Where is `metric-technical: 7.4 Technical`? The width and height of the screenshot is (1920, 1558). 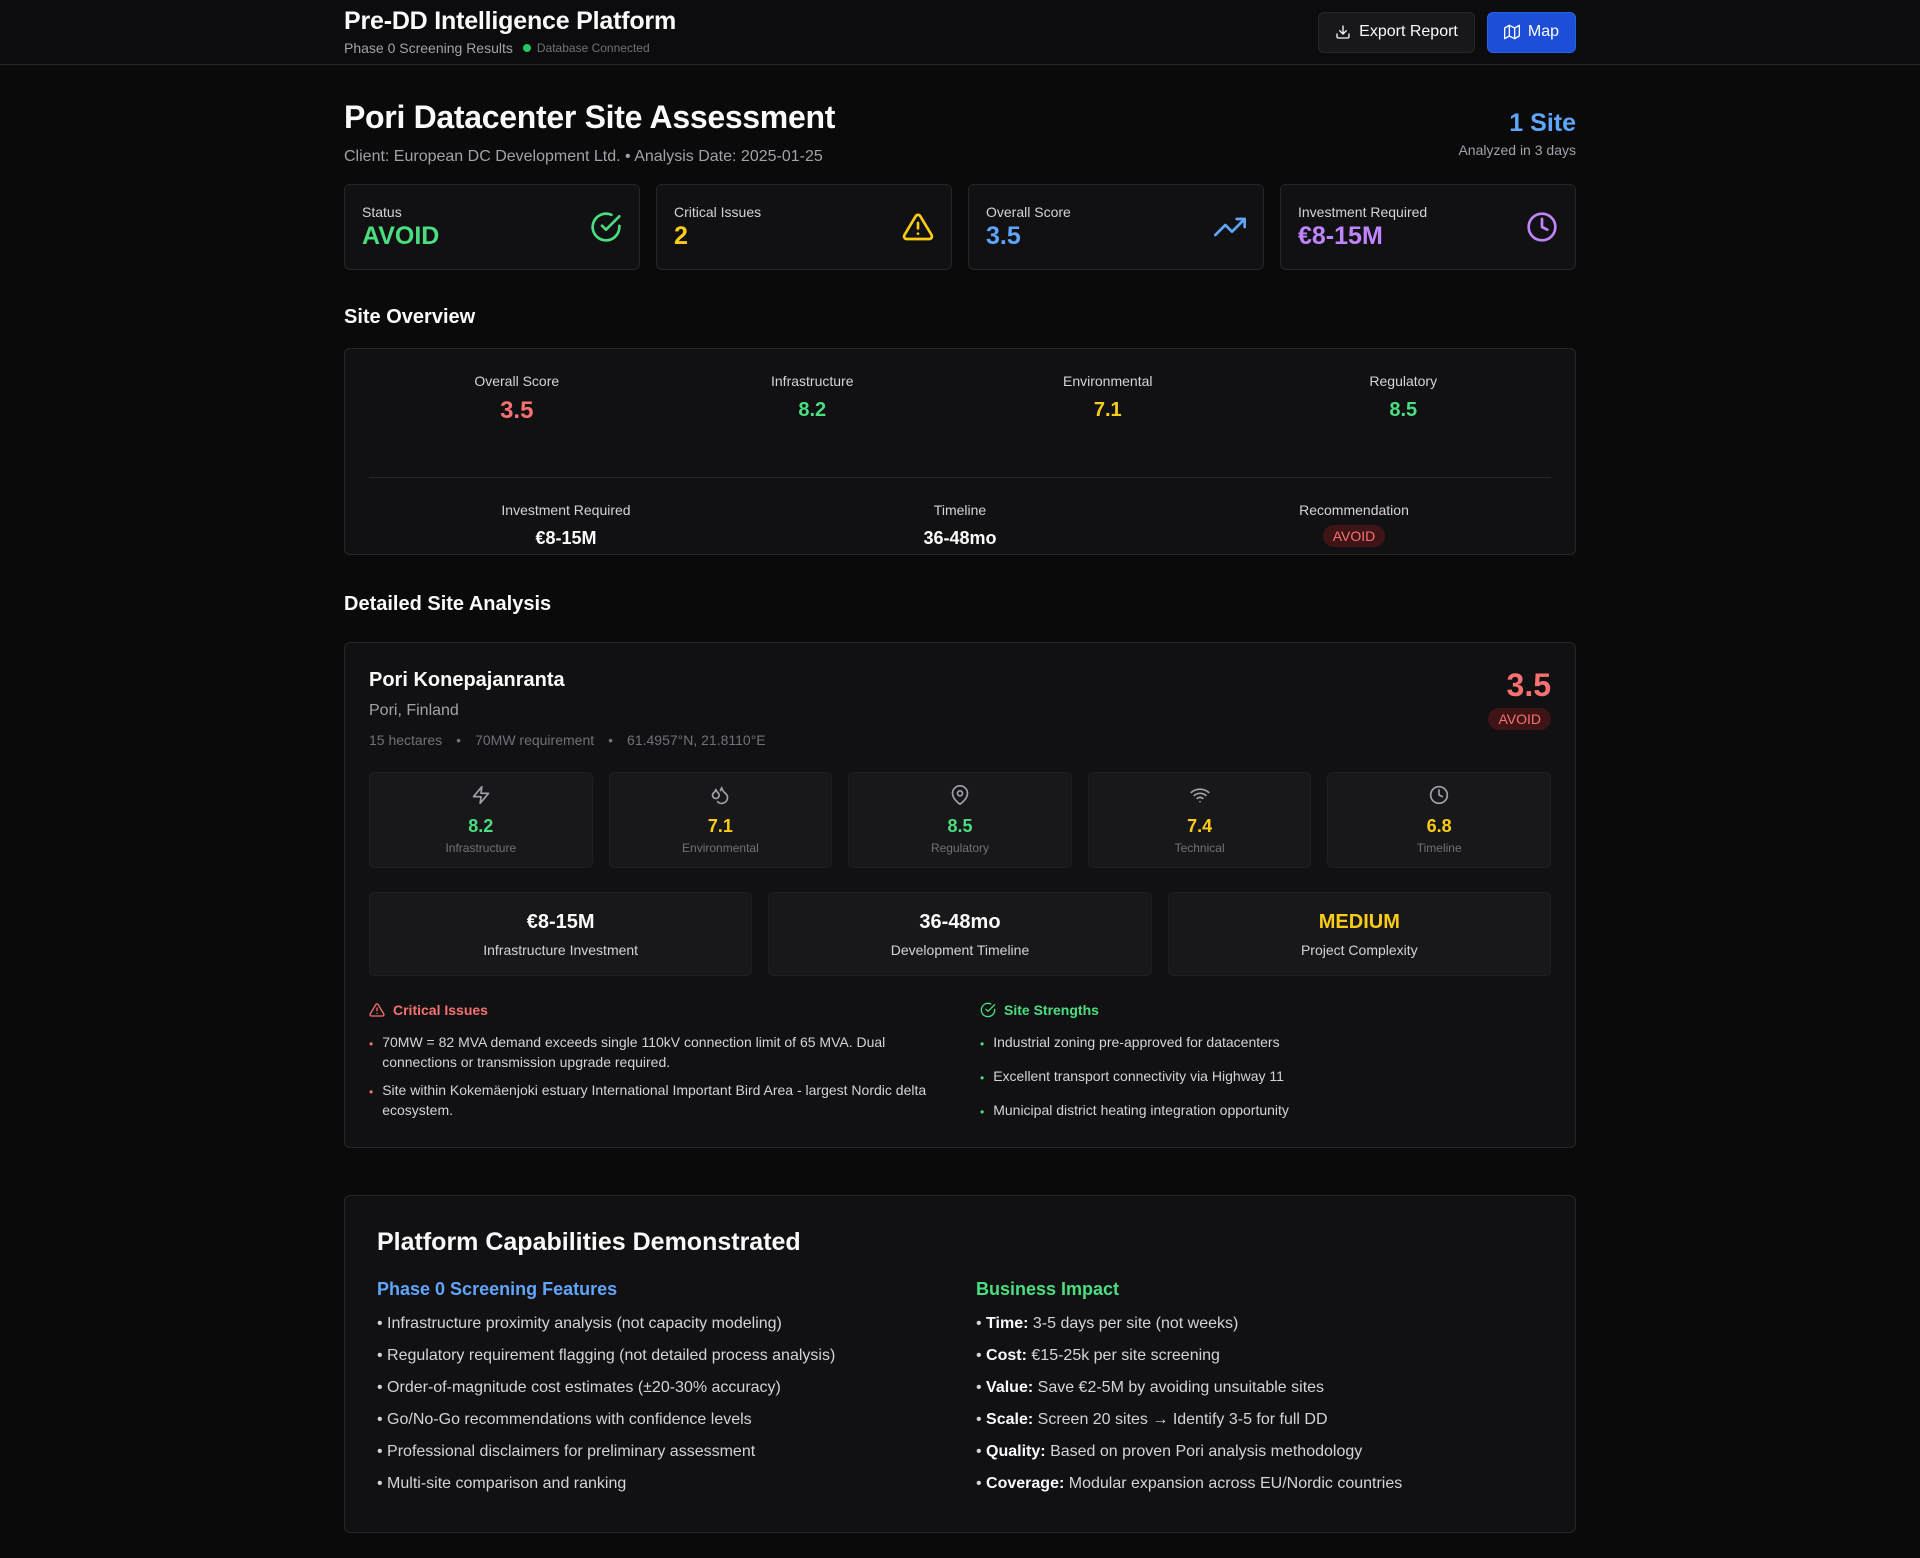 metric-technical: 7.4 Technical is located at coordinates (1199, 820).